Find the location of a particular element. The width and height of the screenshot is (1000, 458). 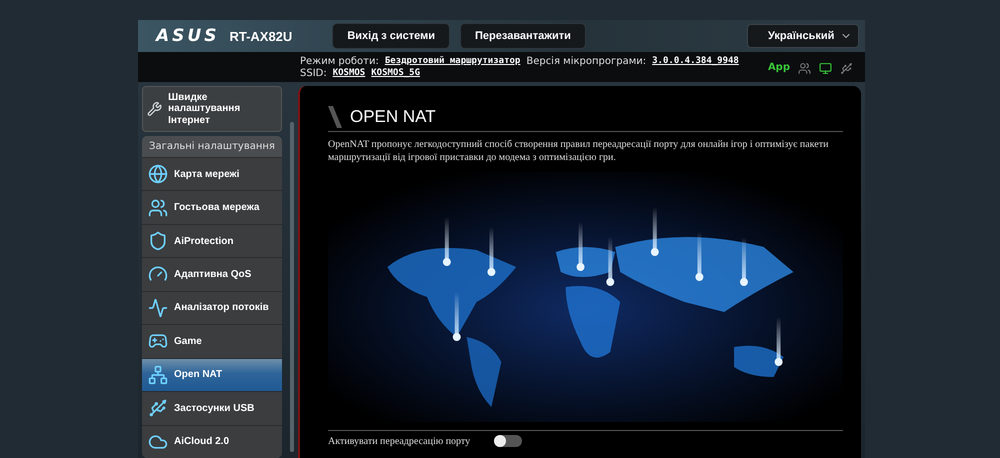

ssid-link: KOSMOS is located at coordinates (349, 73).